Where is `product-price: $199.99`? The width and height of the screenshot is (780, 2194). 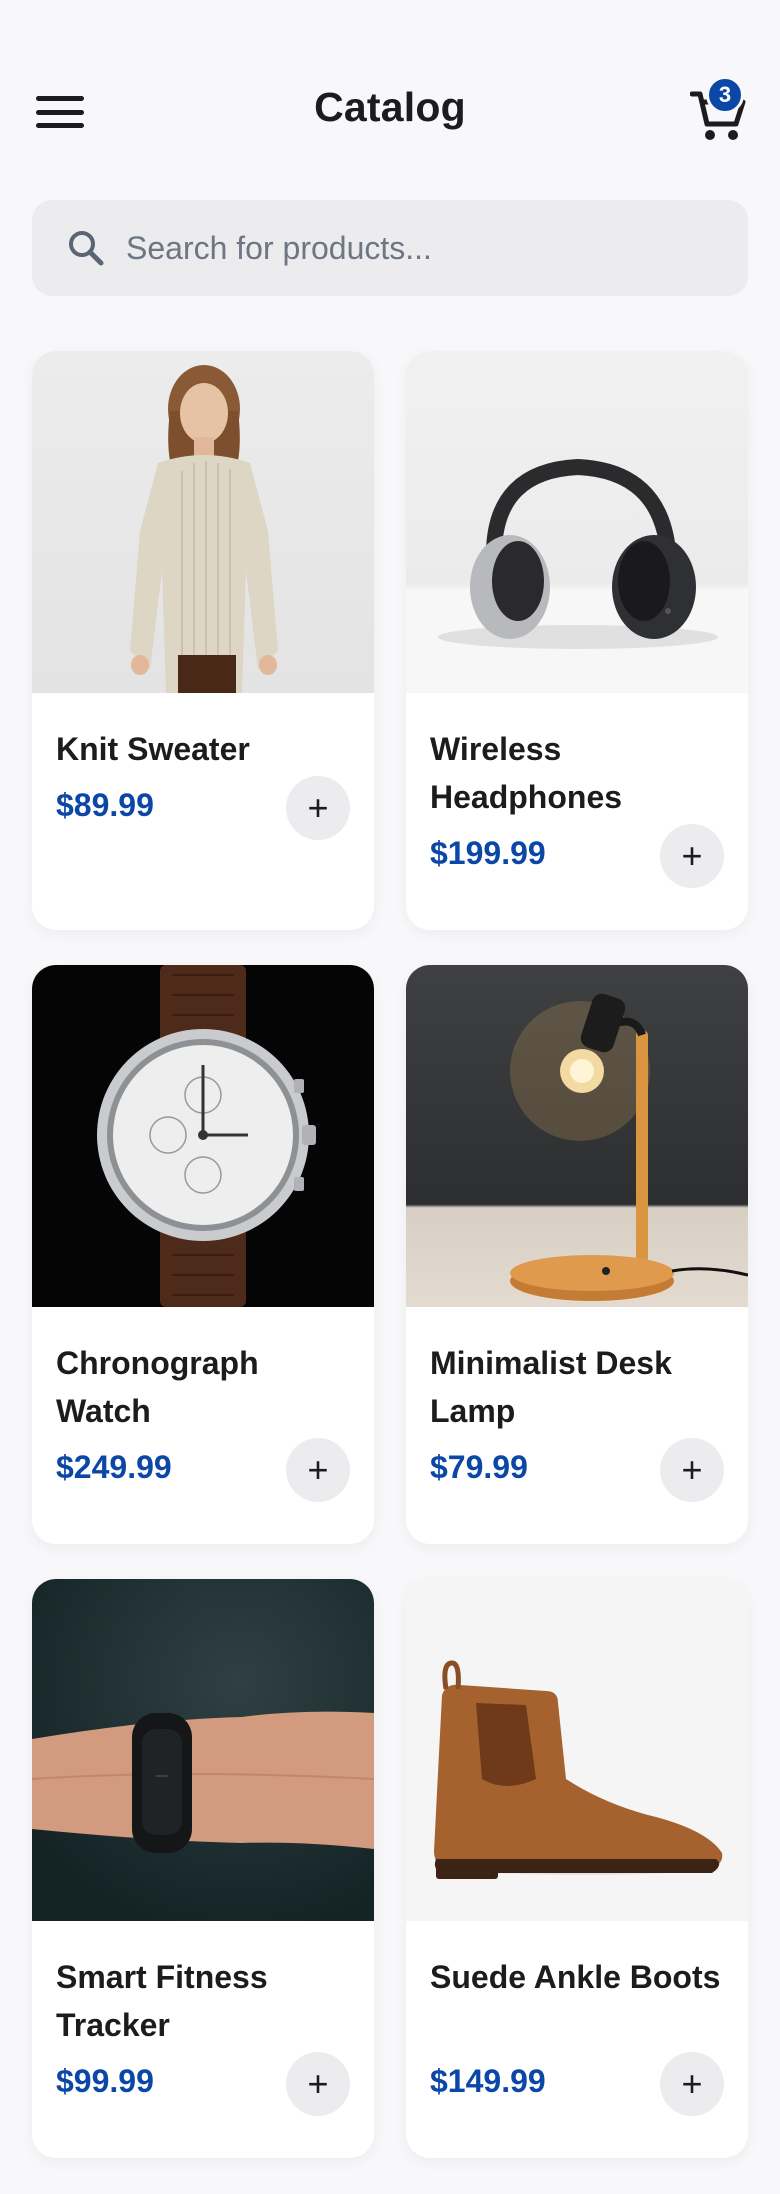 product-price: $199.99 is located at coordinates (488, 853).